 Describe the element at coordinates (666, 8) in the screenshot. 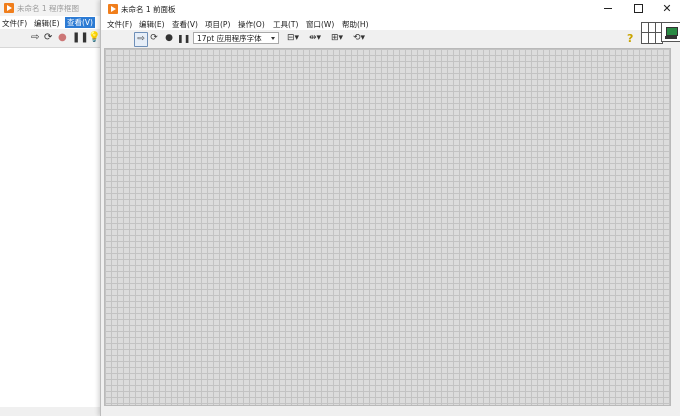

I see `close-button: ✕` at that location.